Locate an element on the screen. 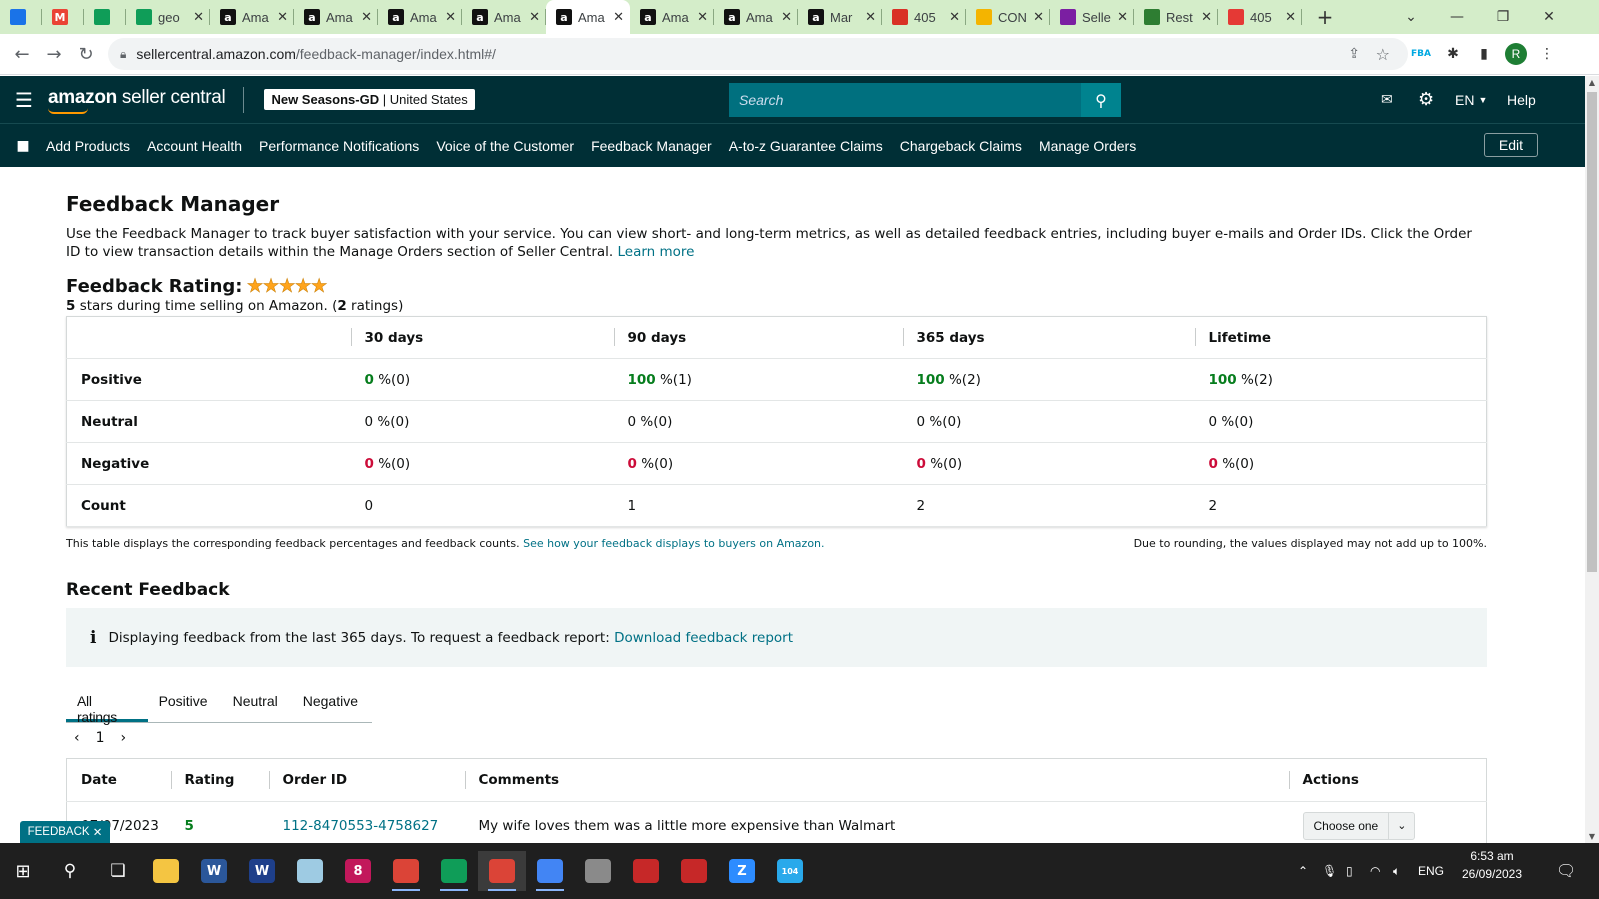 This screenshot has height=899, width=1599. search-button: ⚲ is located at coordinates (1101, 100).